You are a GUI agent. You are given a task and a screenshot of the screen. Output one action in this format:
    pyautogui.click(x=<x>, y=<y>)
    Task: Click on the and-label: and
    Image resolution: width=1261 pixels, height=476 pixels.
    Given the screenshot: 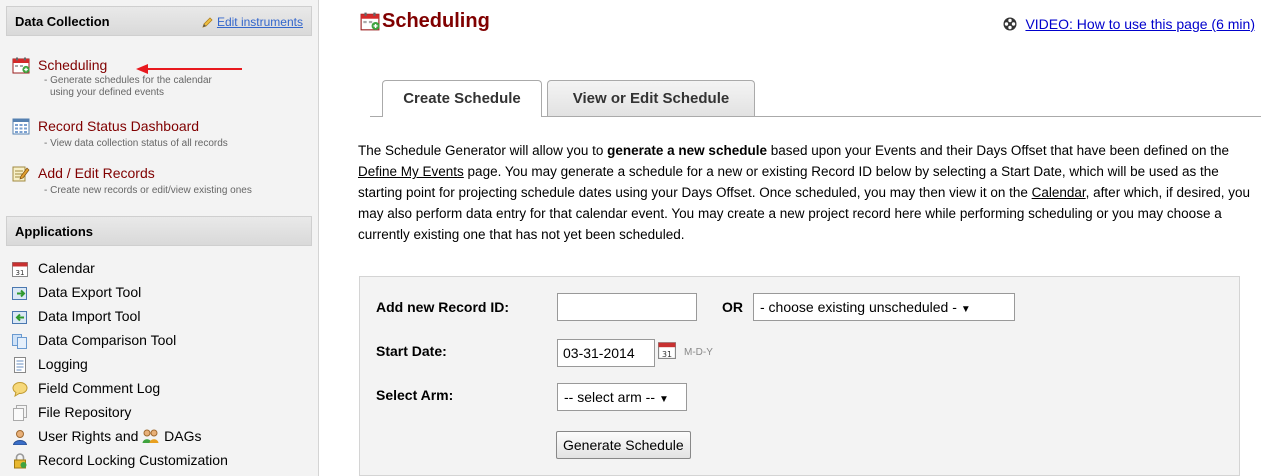 What is the action you would take?
    pyautogui.click(x=127, y=436)
    